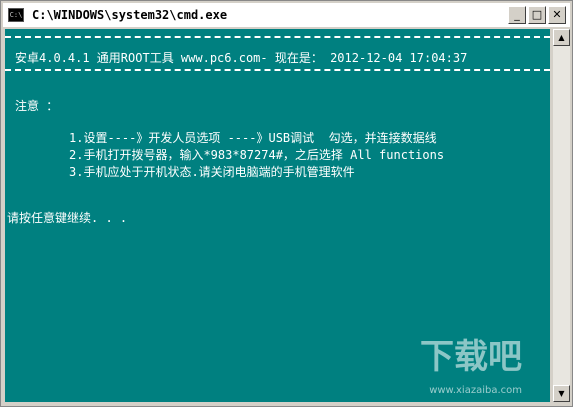  I want to click on watermark-logo: 下载吧, so click(471, 357).